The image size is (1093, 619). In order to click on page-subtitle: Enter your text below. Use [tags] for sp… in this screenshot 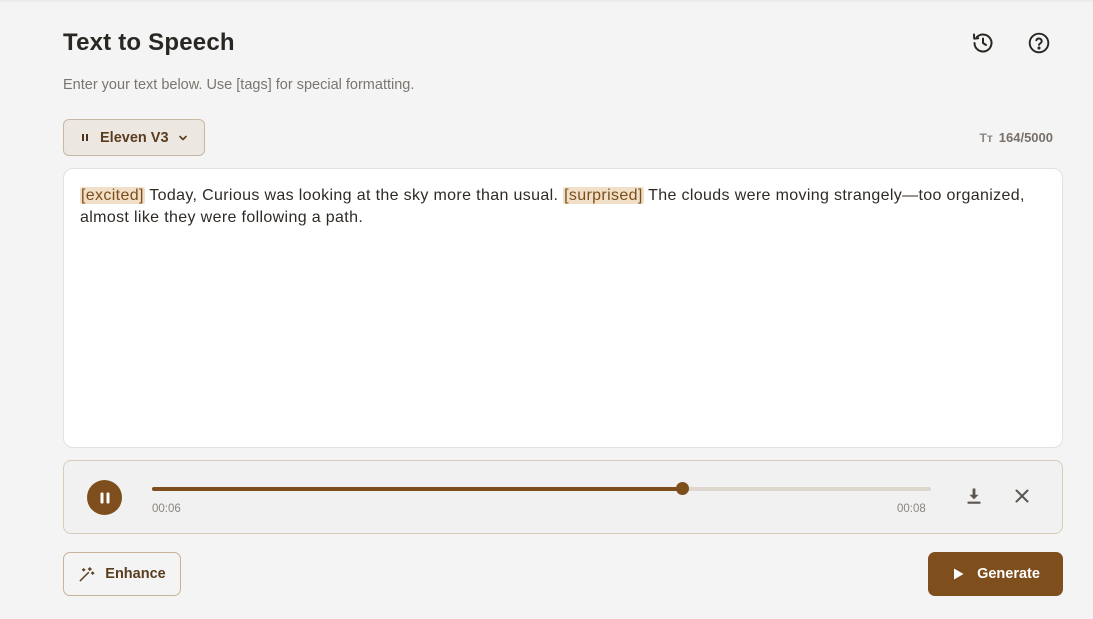, I will do `click(239, 85)`.